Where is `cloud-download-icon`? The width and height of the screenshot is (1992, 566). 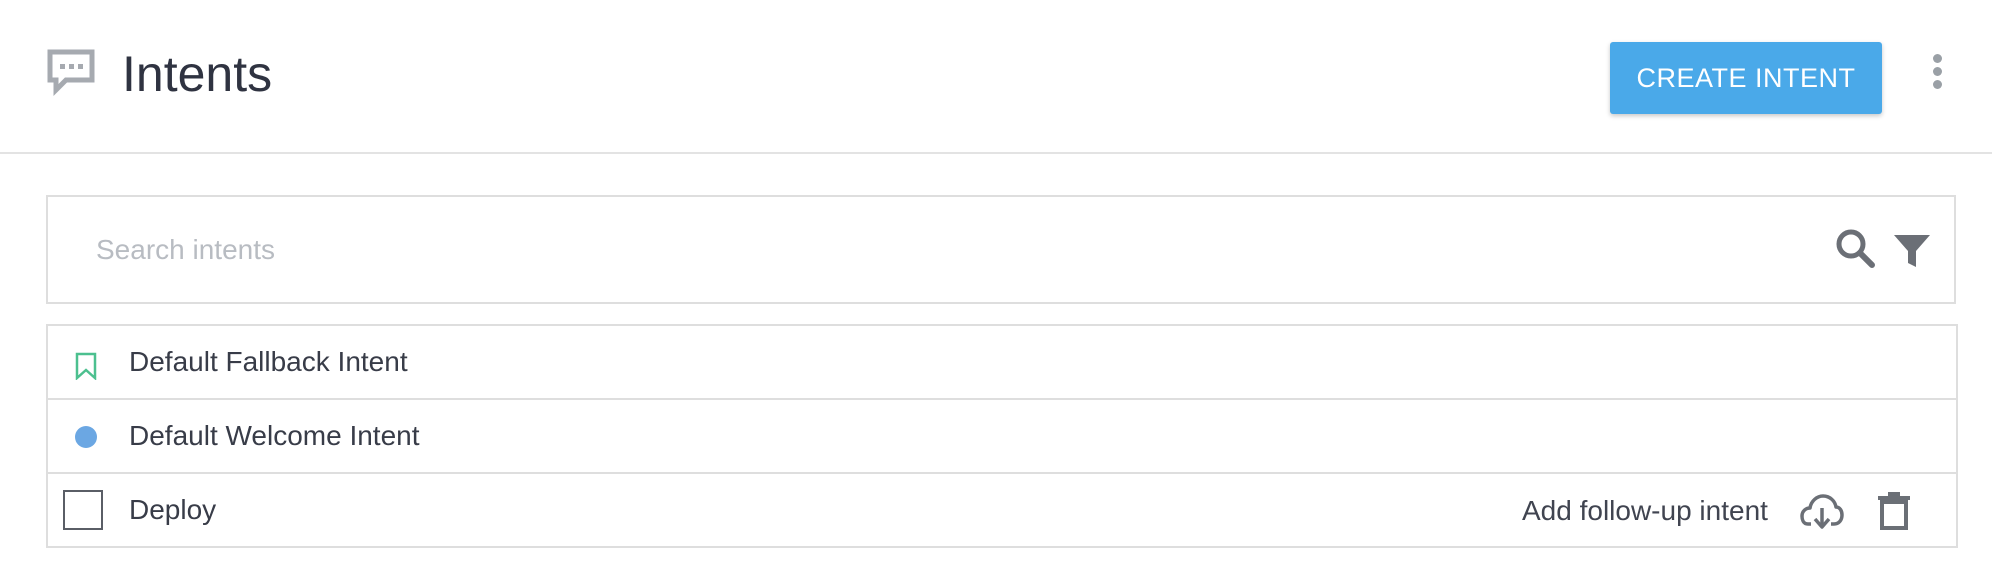 cloud-download-icon is located at coordinates (1822, 512).